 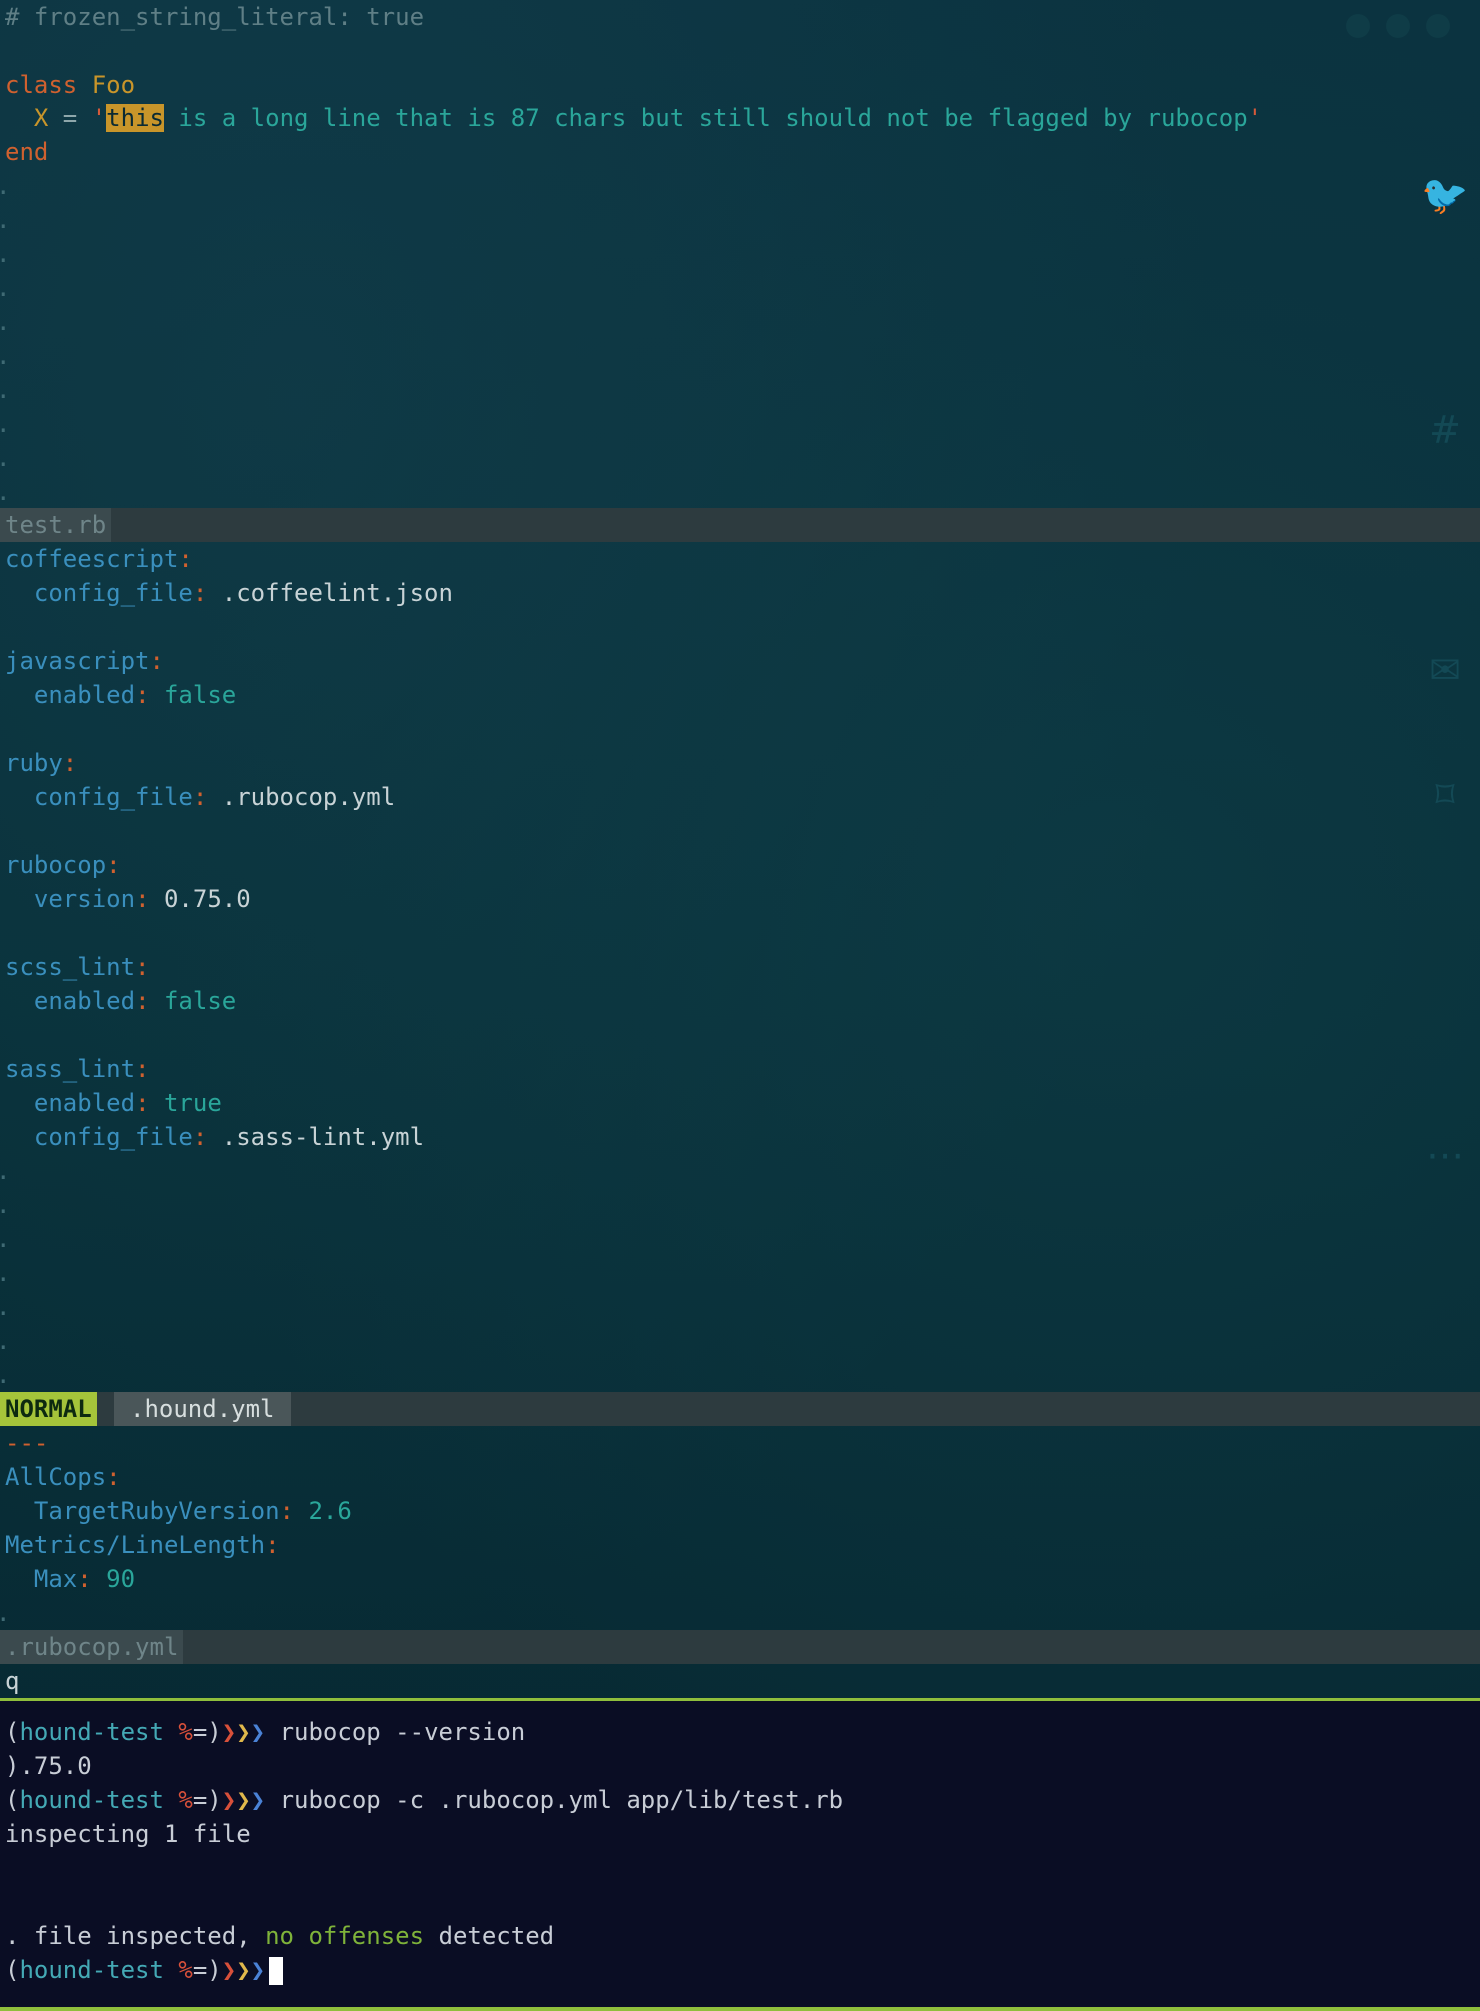 I want to click on yaml-line: version: 0.75.0, so click(x=142, y=899).